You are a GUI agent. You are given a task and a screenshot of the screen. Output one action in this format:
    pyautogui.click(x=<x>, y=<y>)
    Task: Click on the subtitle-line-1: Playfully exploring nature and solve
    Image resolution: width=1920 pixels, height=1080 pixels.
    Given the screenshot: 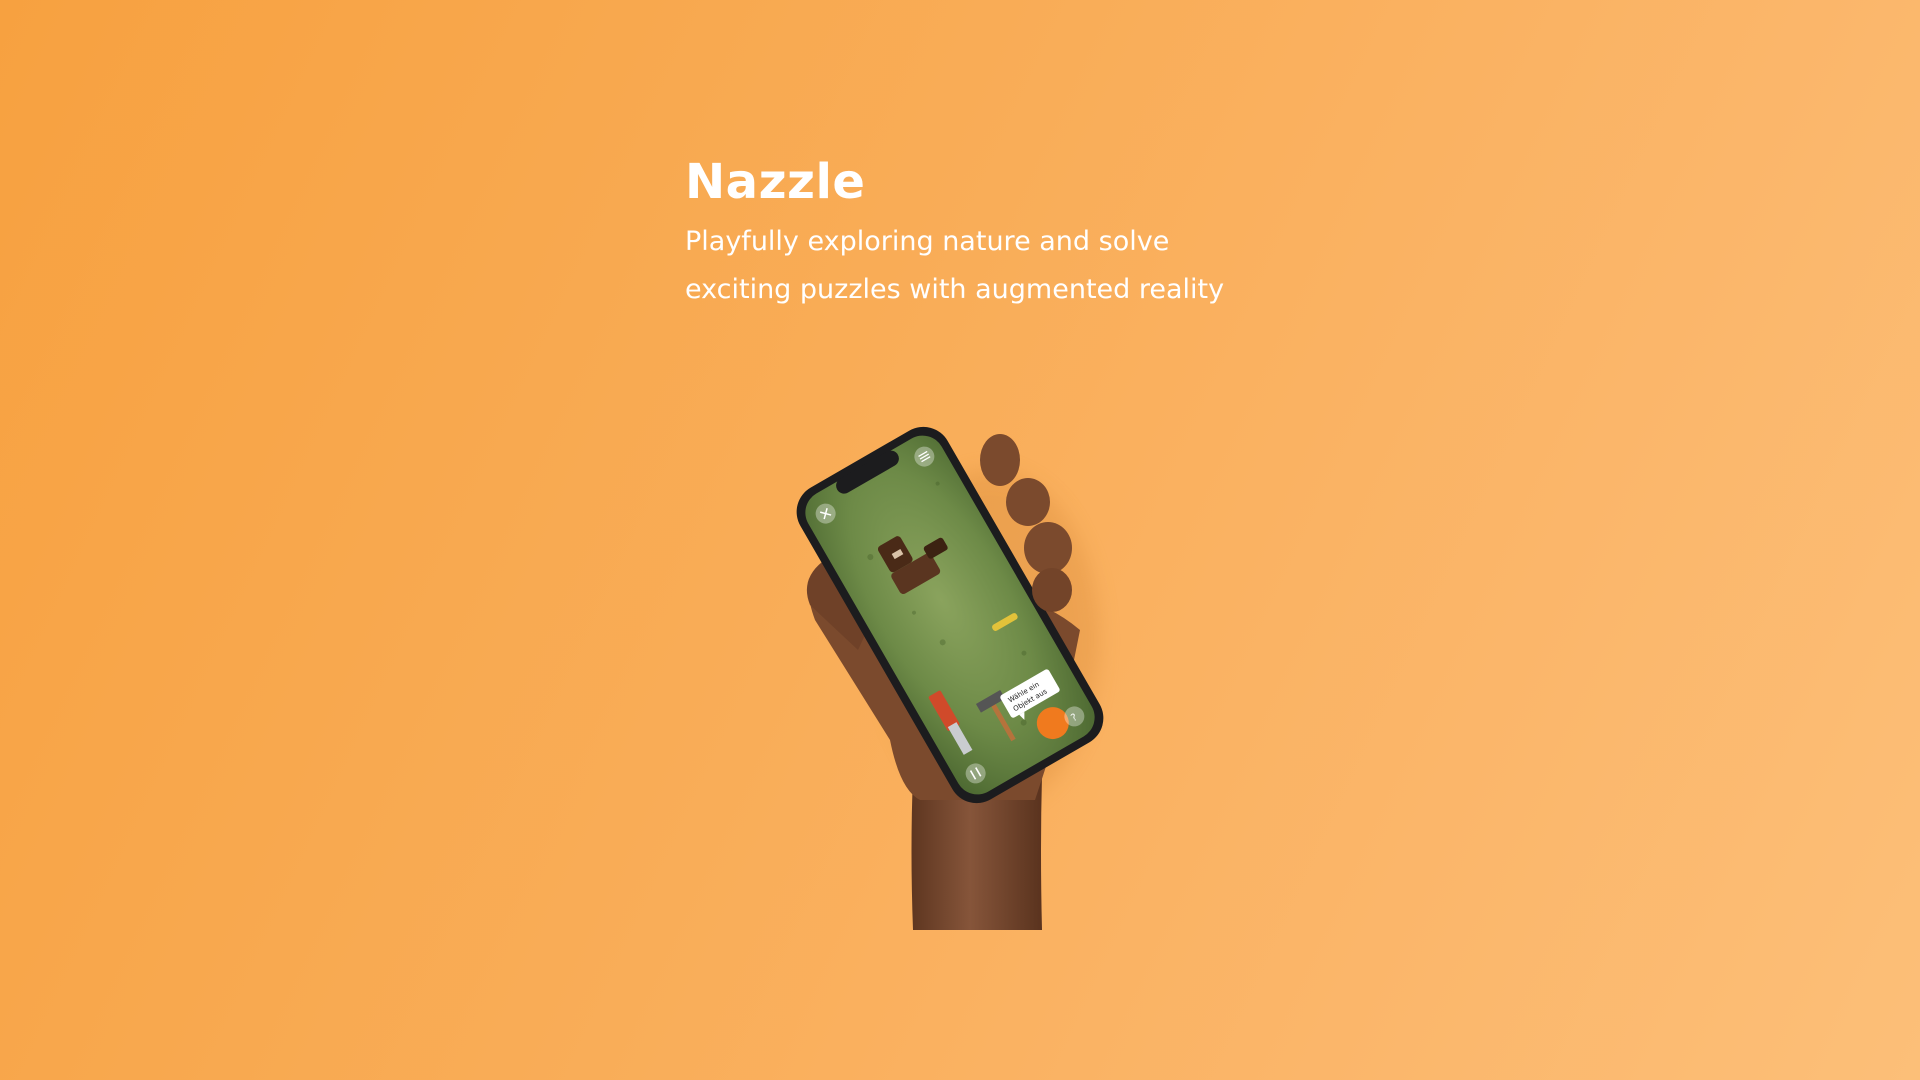 What is the action you would take?
    pyautogui.click(x=927, y=241)
    